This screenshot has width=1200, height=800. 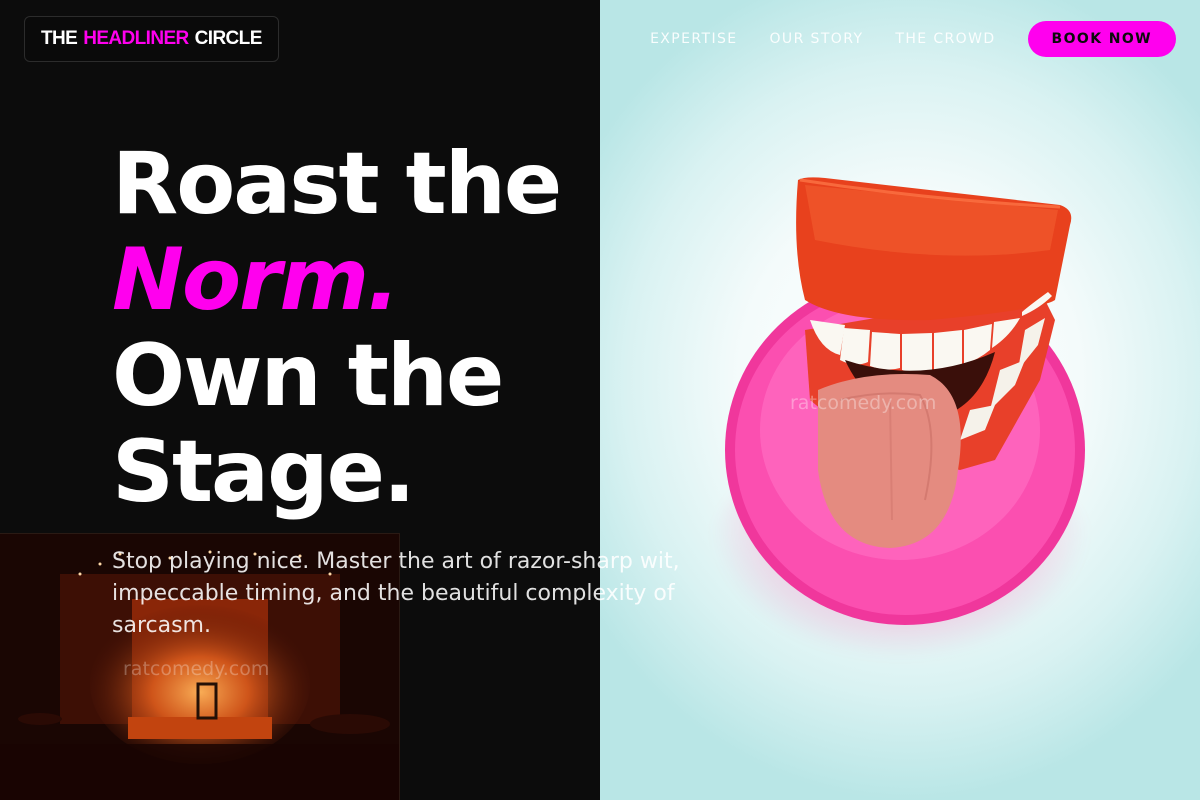 I want to click on brand-word-headliner: HEADLINER, so click(x=136, y=38).